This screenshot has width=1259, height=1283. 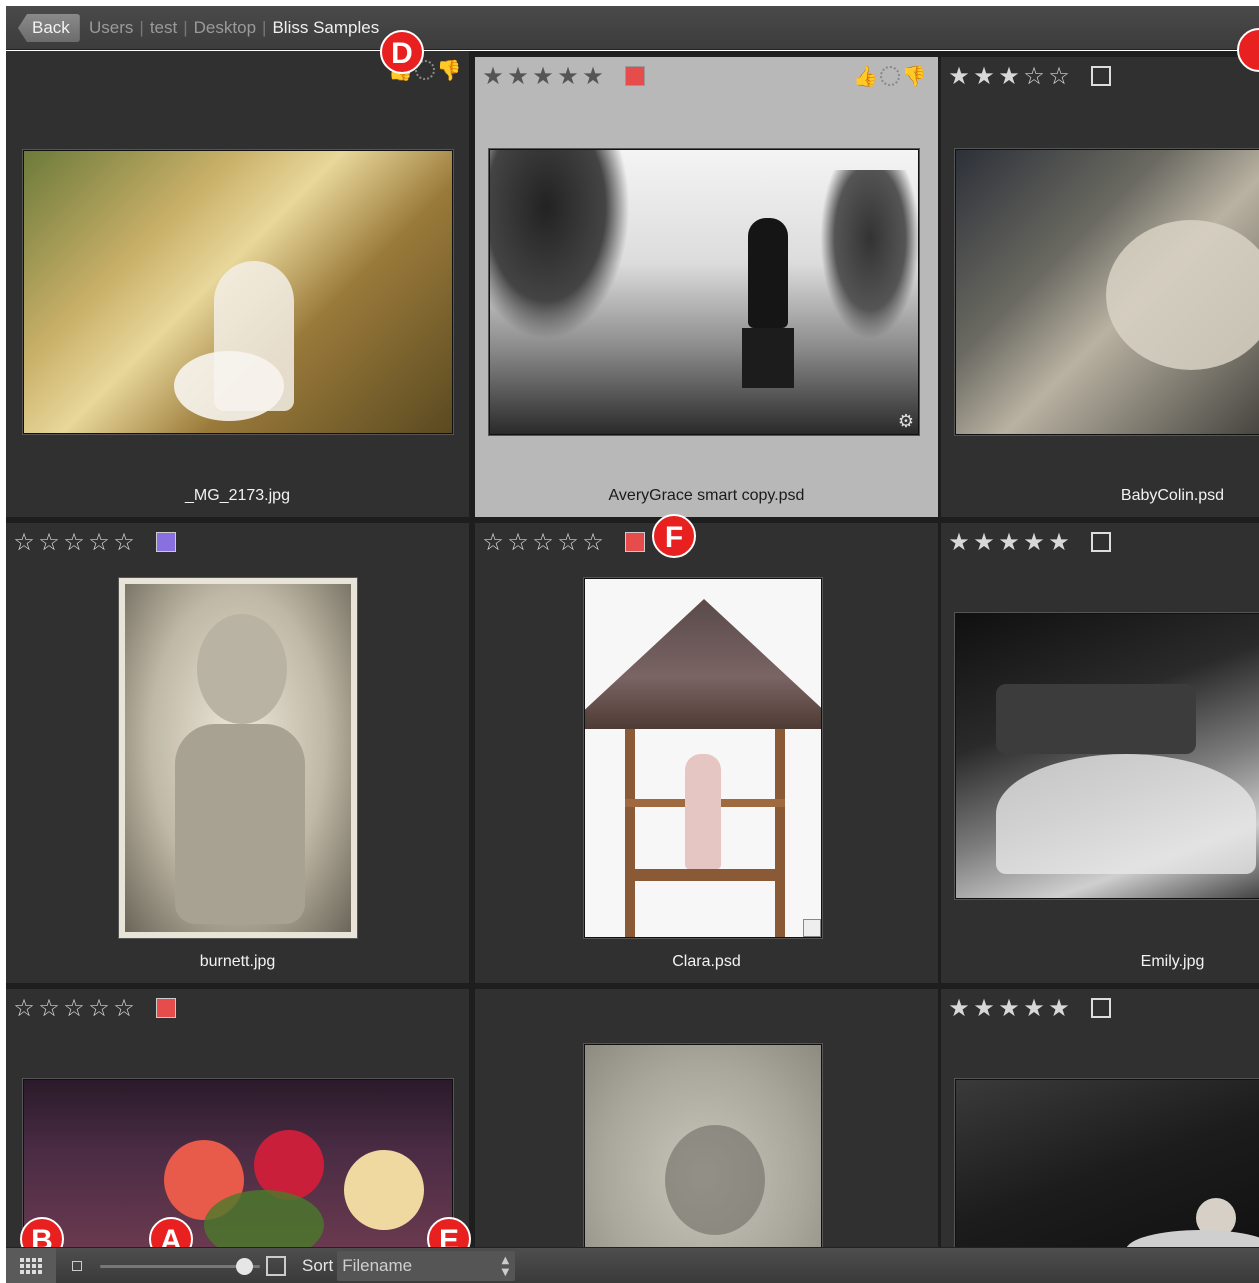 What do you see at coordinates (505, 1266) in the screenshot?
I see `up-down-arrows-icon: ▲ ▼` at bounding box center [505, 1266].